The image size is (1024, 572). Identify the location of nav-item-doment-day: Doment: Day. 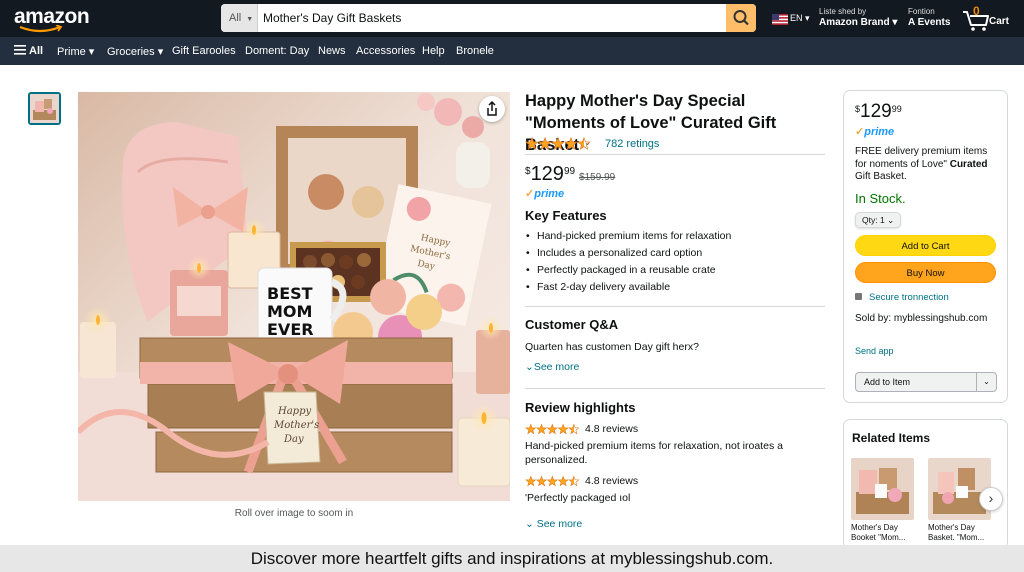
(277, 51).